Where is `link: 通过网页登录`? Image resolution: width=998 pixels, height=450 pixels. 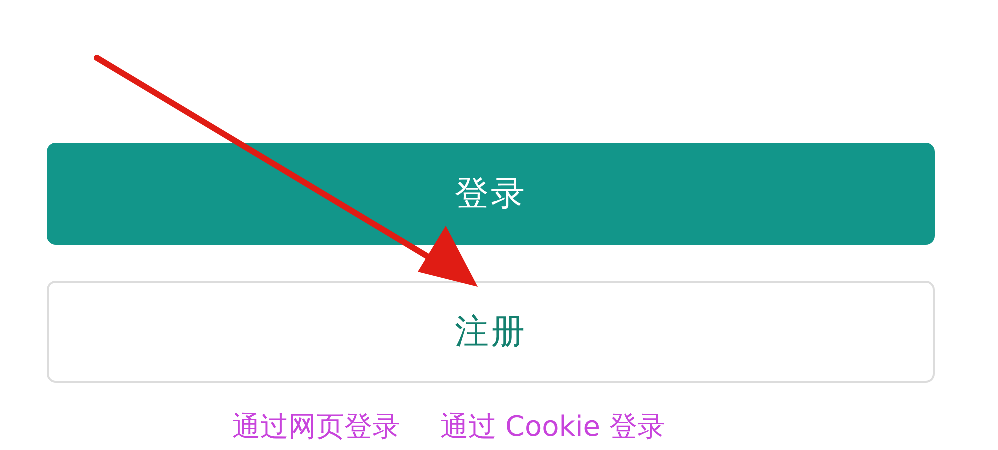
link: 通过网页登录 is located at coordinates (316, 427).